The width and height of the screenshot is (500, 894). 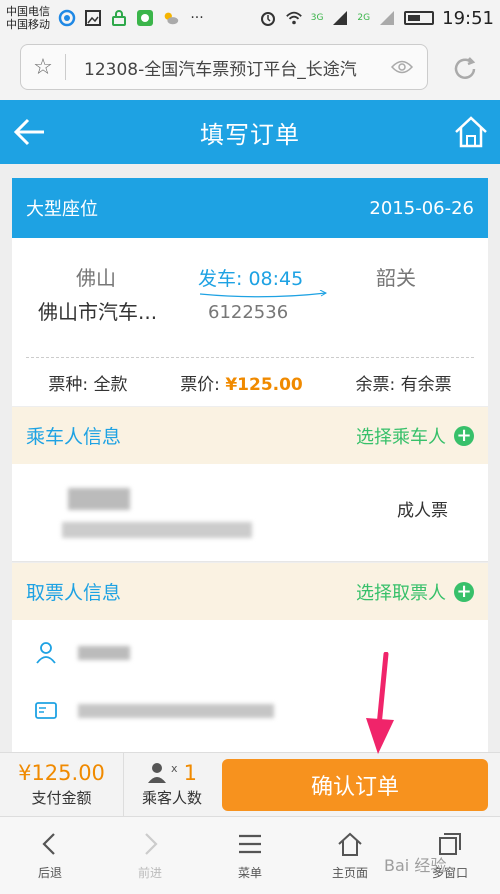 I want to click on passenger-type: 成人票, so click(x=422, y=511).